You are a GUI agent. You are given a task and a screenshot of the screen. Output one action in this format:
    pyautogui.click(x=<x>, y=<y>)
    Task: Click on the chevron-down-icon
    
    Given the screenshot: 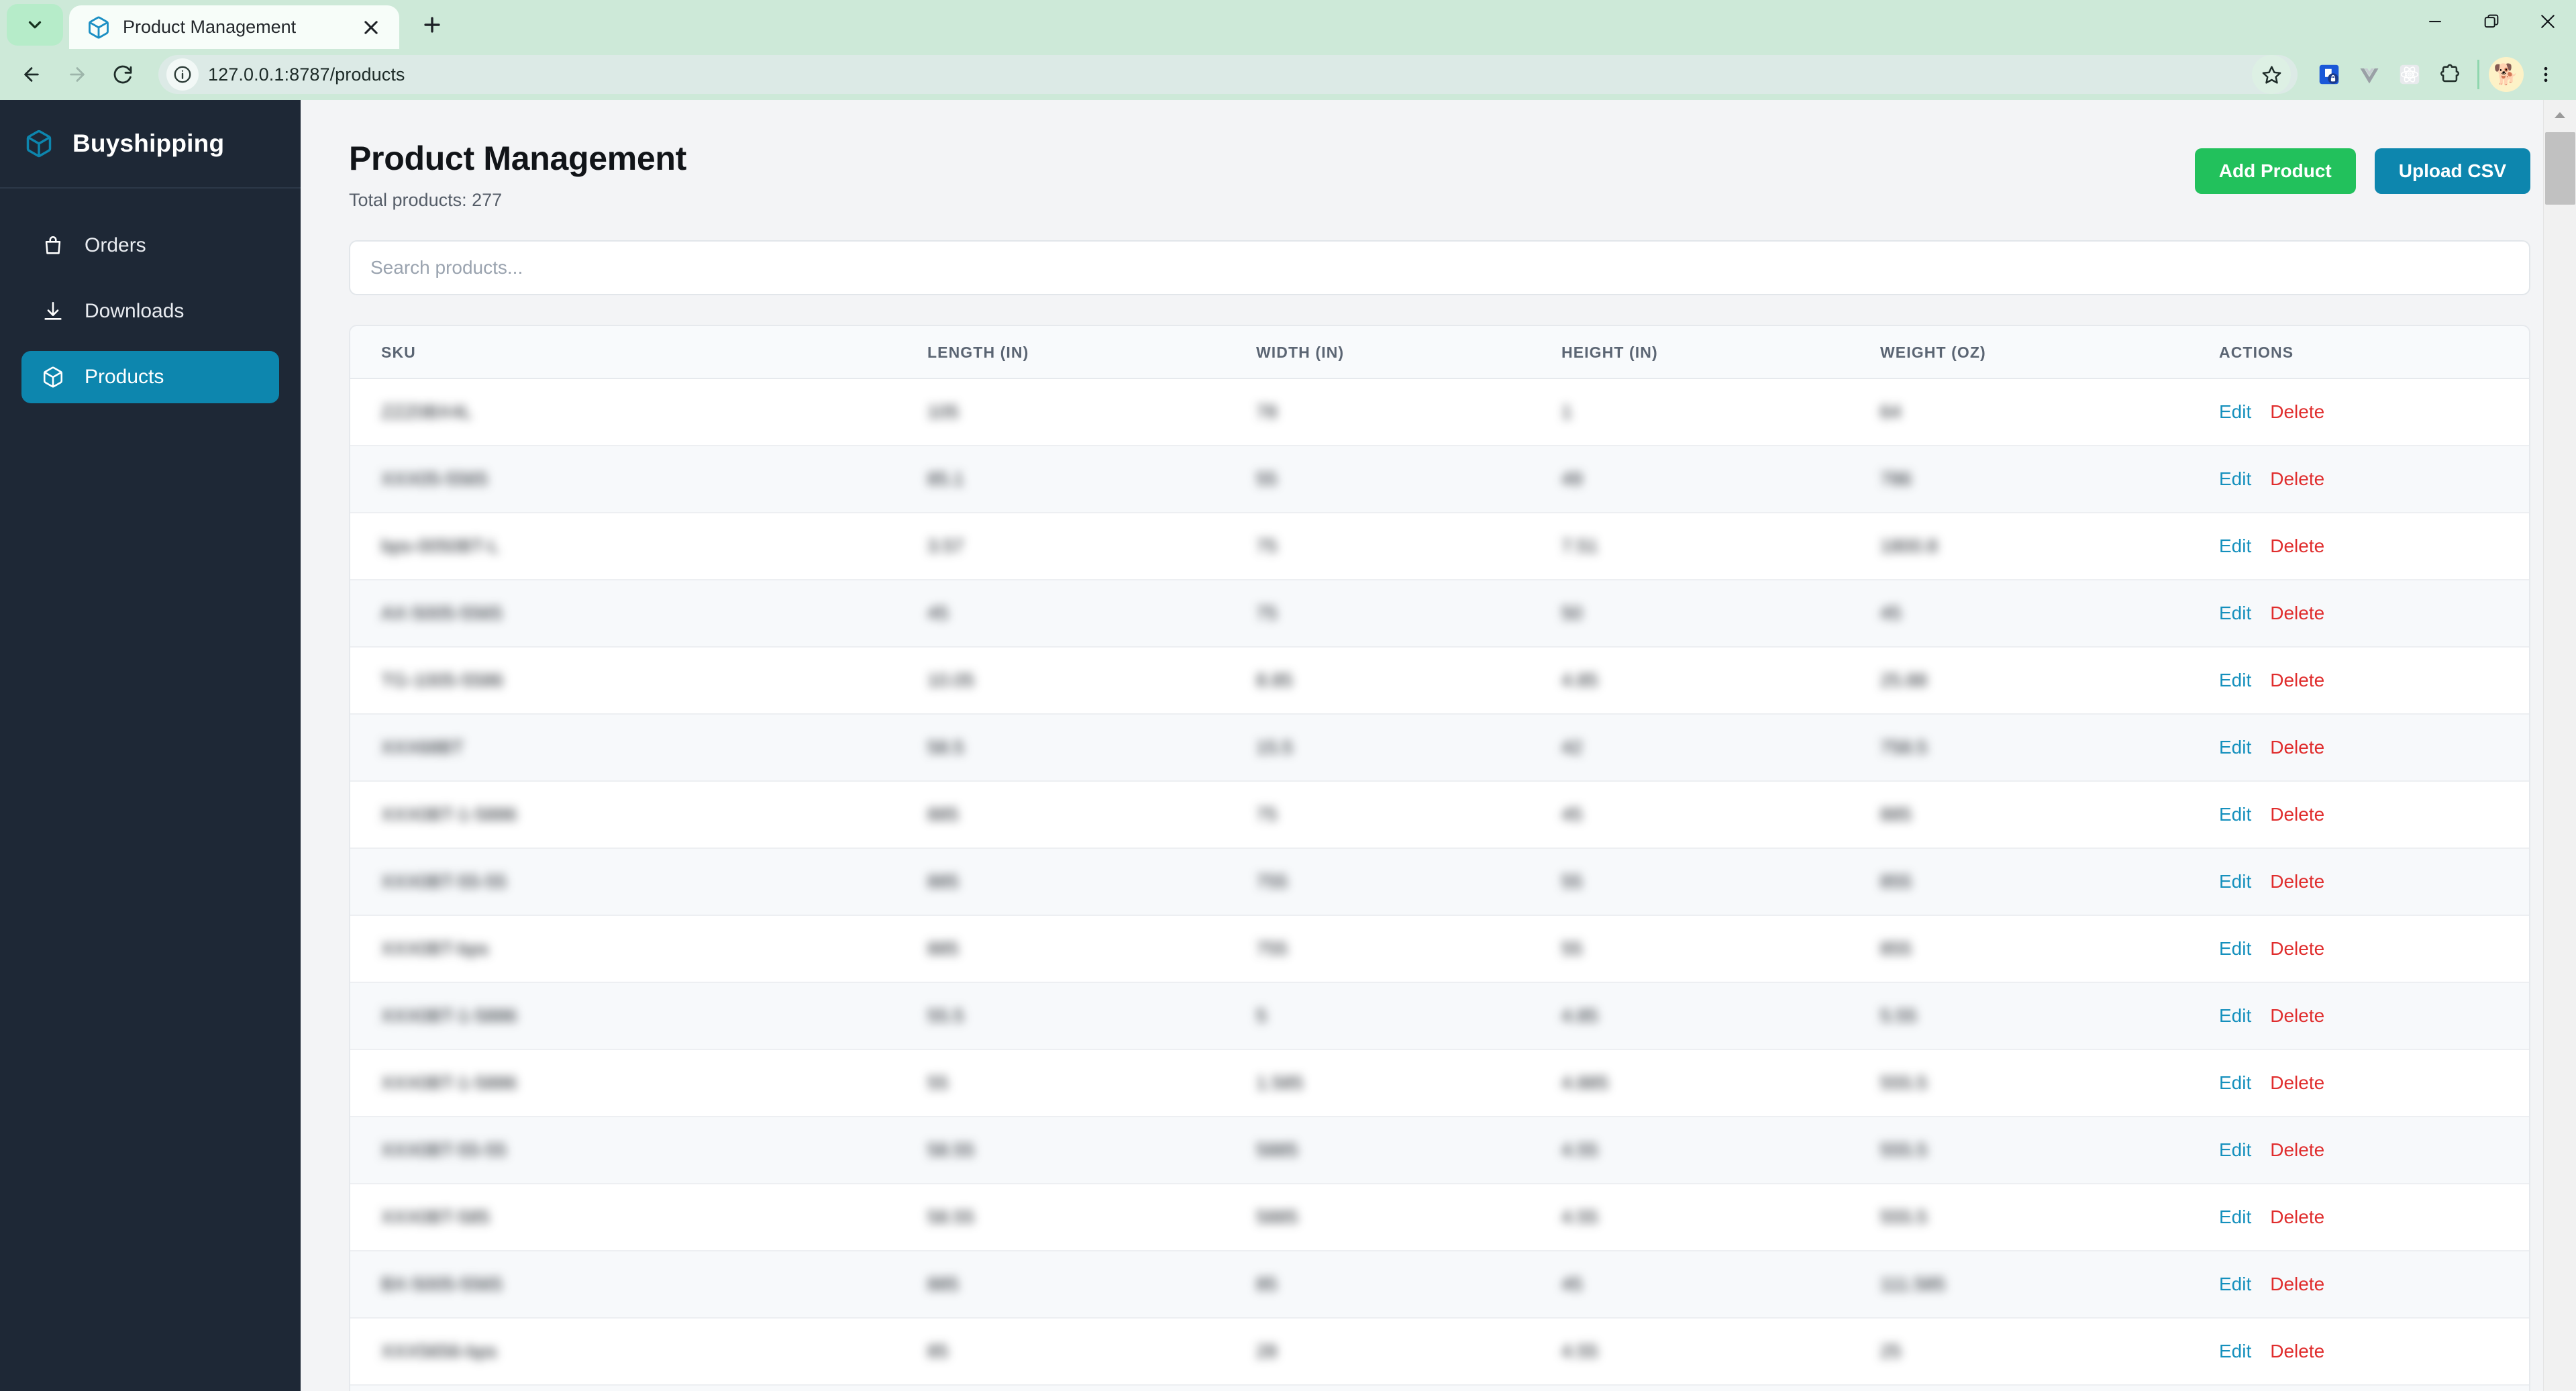 What is the action you would take?
    pyautogui.click(x=35, y=25)
    